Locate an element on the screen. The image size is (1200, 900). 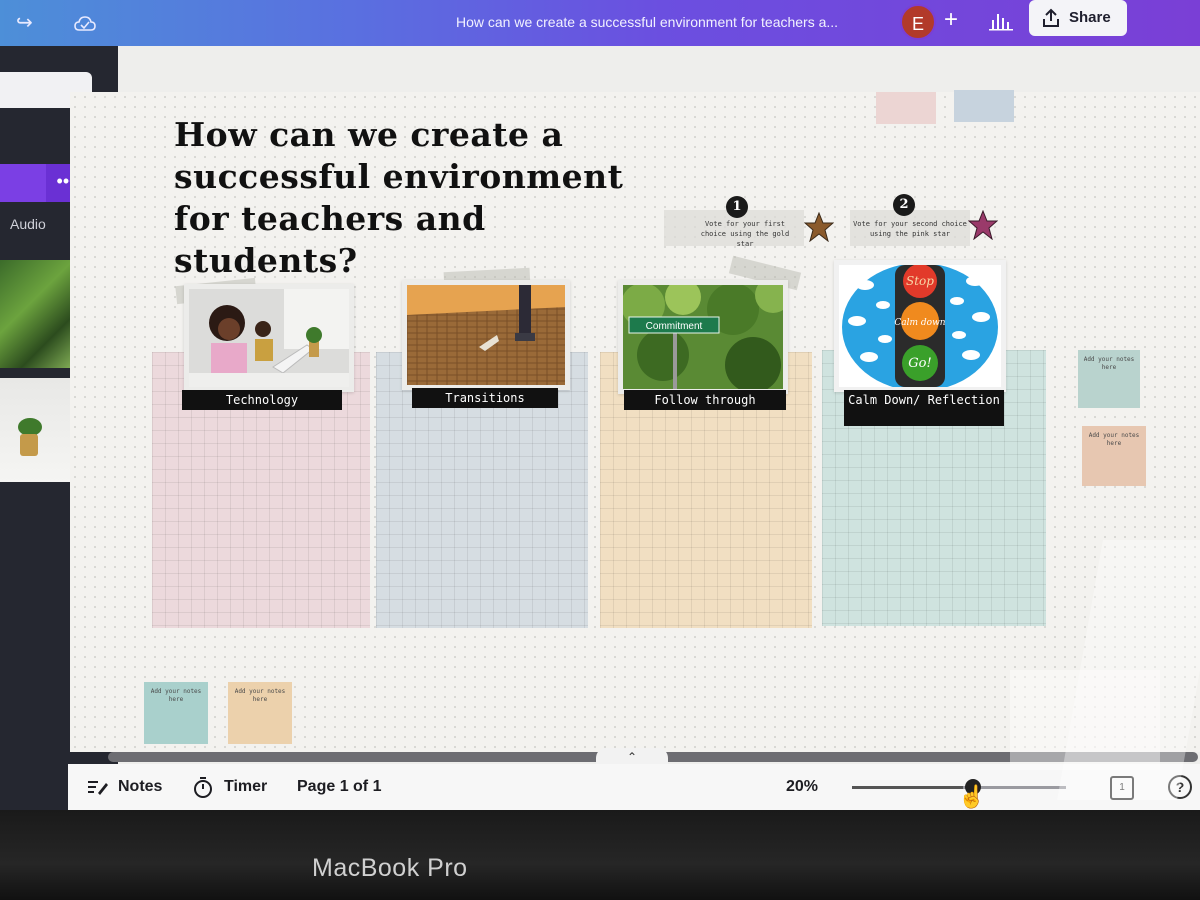
vote-second-number: 2 is located at coordinates (904, 205).